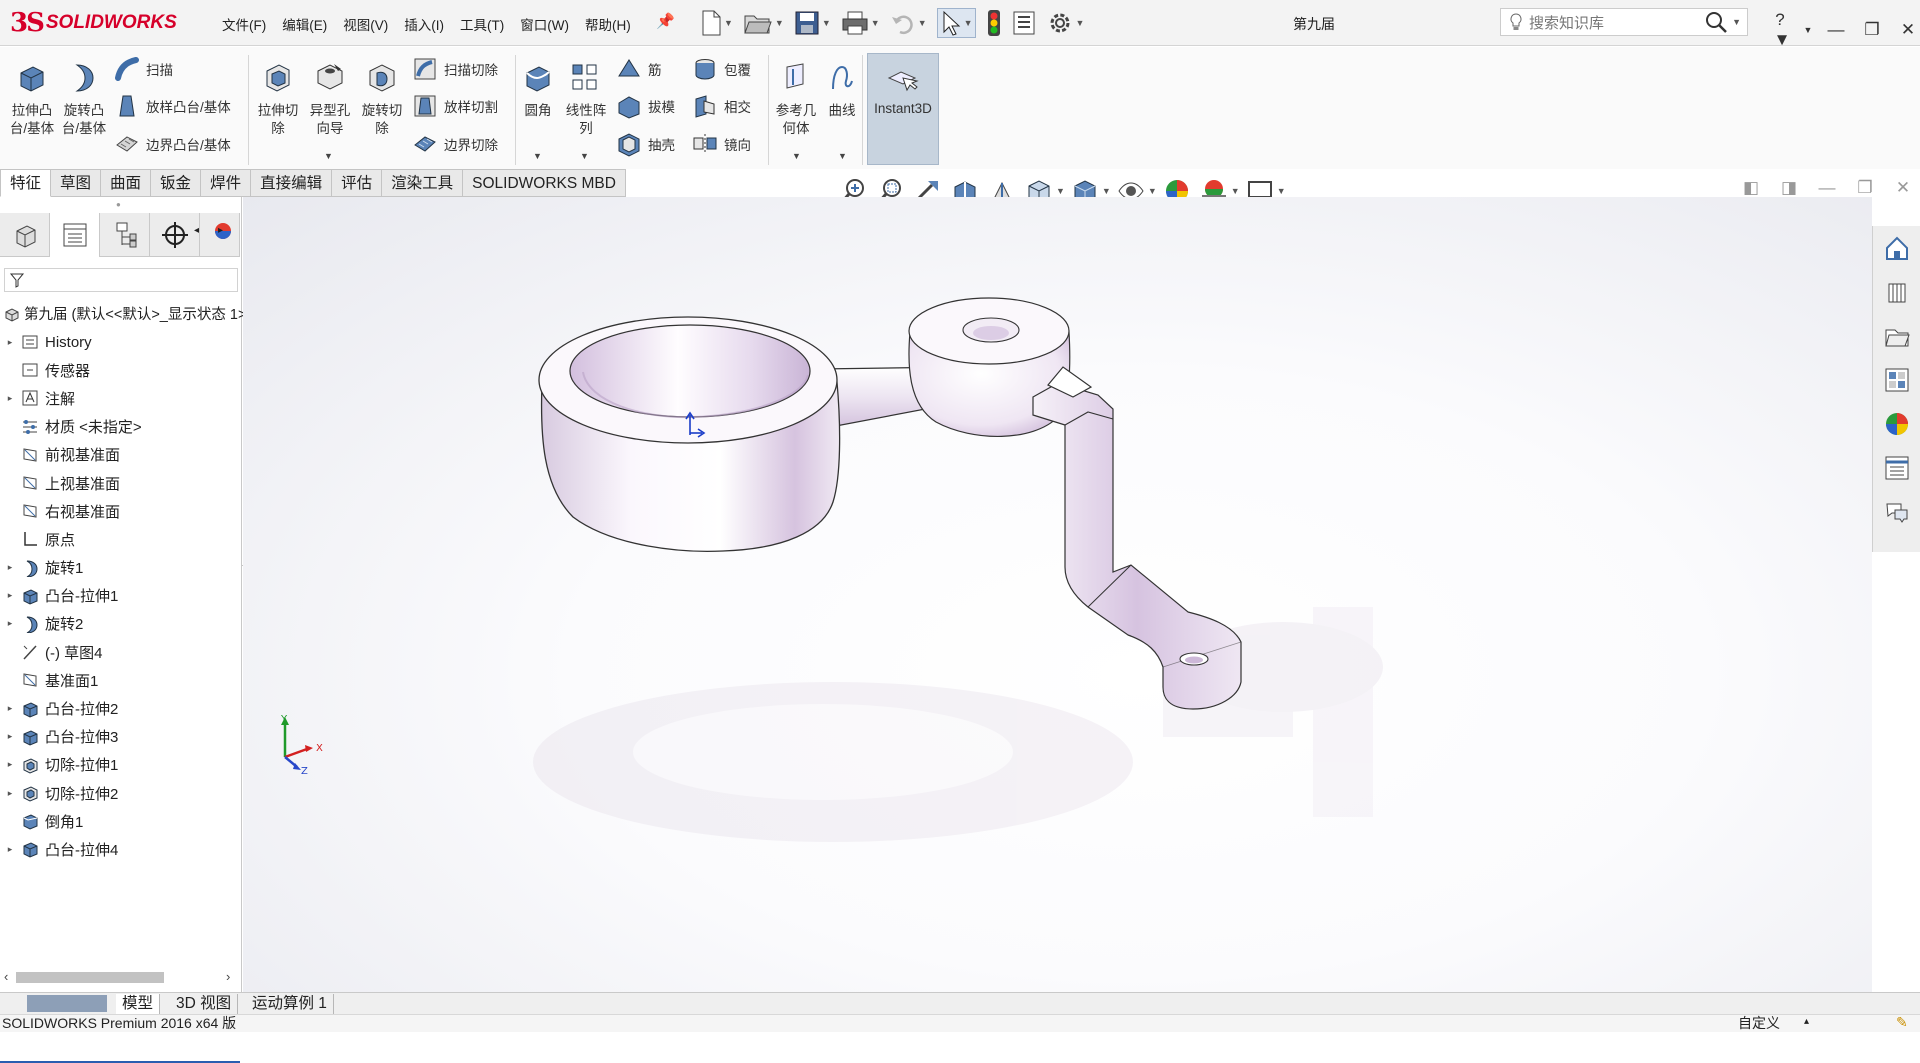 This screenshot has height=1063, width=1920. I want to click on file-explorer-button, so click(1896, 336).